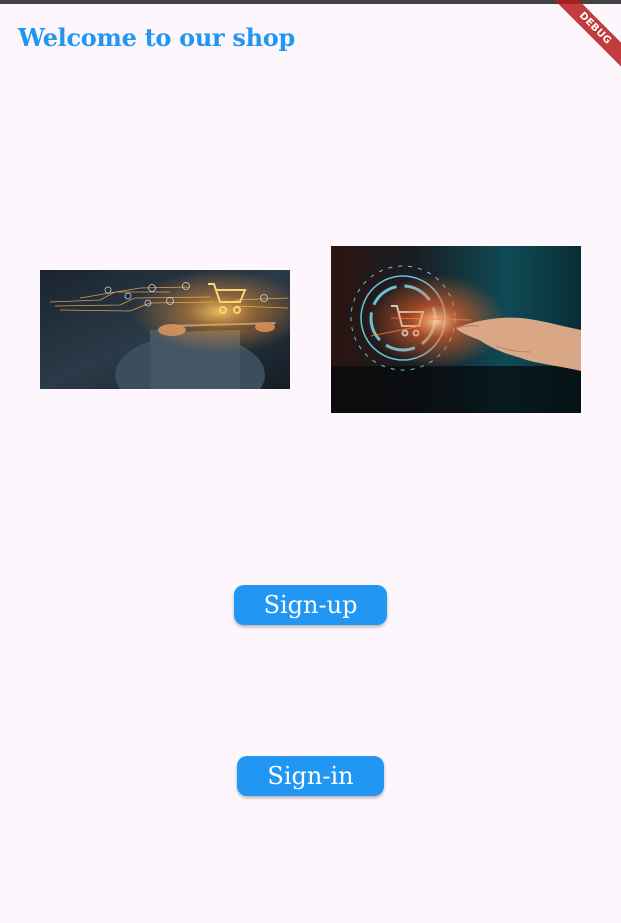 The width and height of the screenshot is (621, 923). I want to click on status-bar, so click(310, 2).